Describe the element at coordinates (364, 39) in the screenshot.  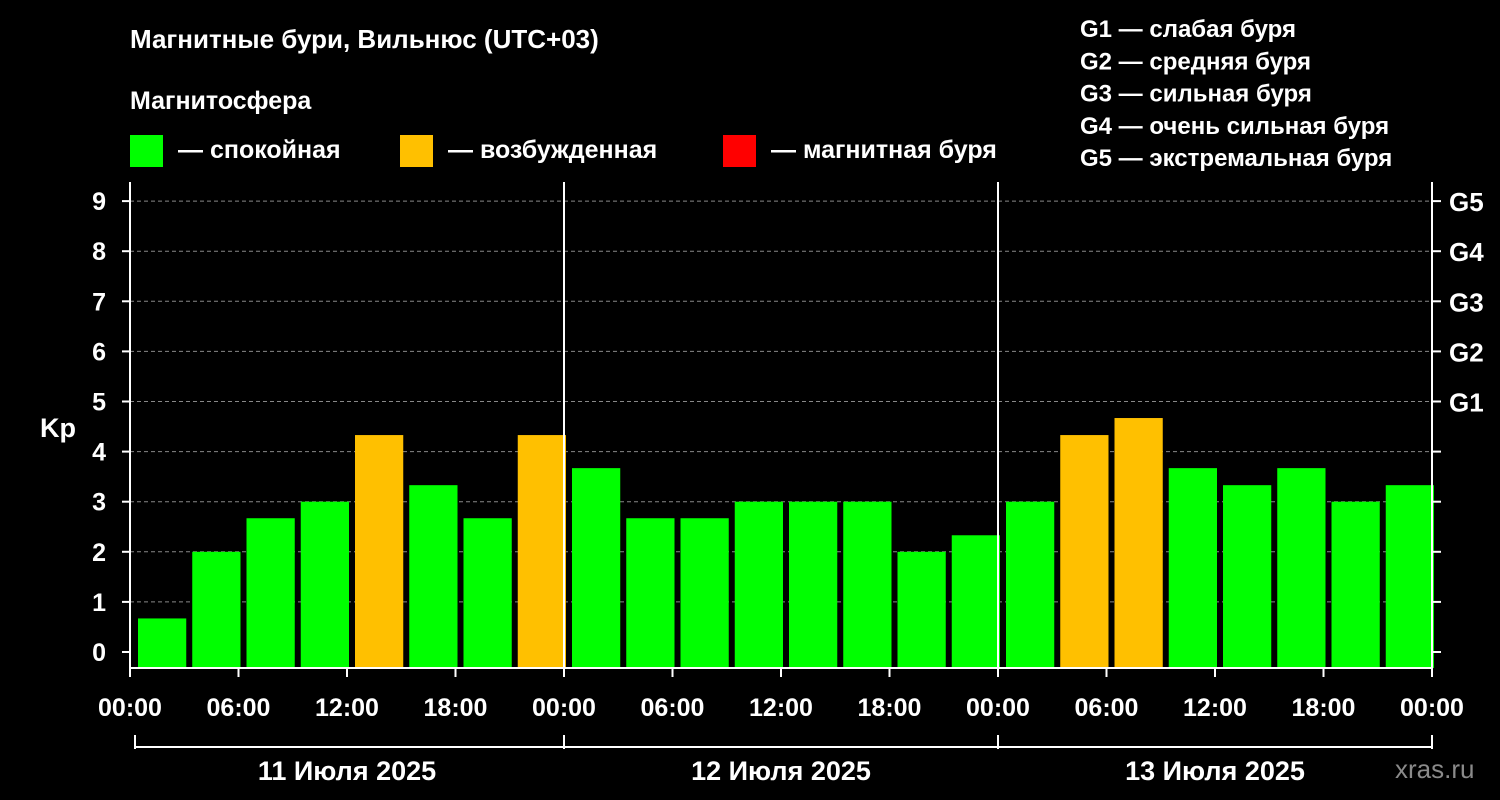
I see `chart-title: Магнитные бури, Вильнюс (UTC+03)` at that location.